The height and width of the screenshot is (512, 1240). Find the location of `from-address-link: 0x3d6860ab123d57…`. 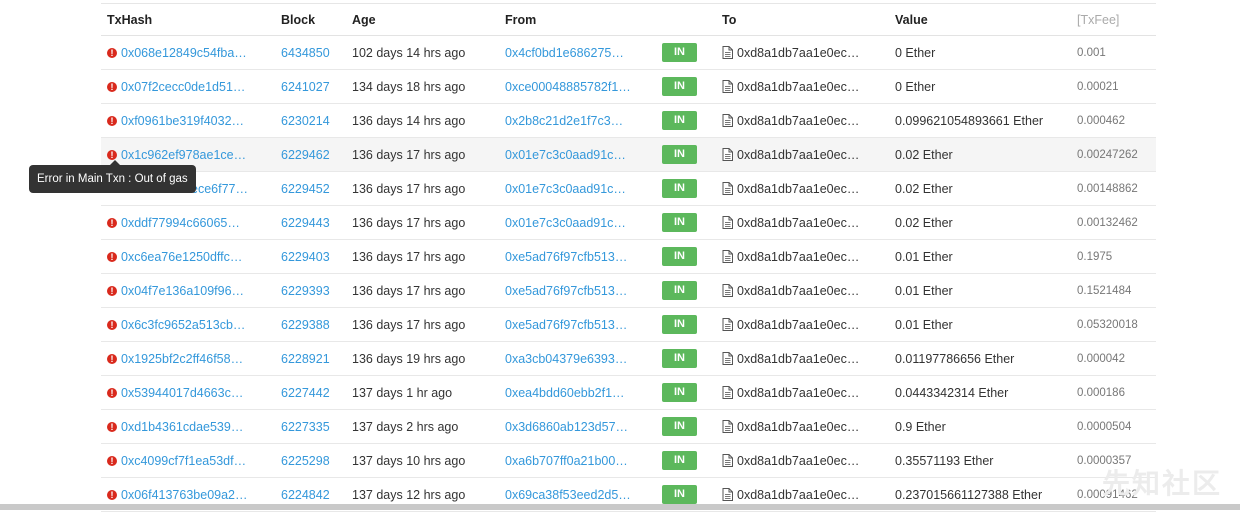

from-address-link: 0x3d6860ab123d57… is located at coordinates (566, 427).